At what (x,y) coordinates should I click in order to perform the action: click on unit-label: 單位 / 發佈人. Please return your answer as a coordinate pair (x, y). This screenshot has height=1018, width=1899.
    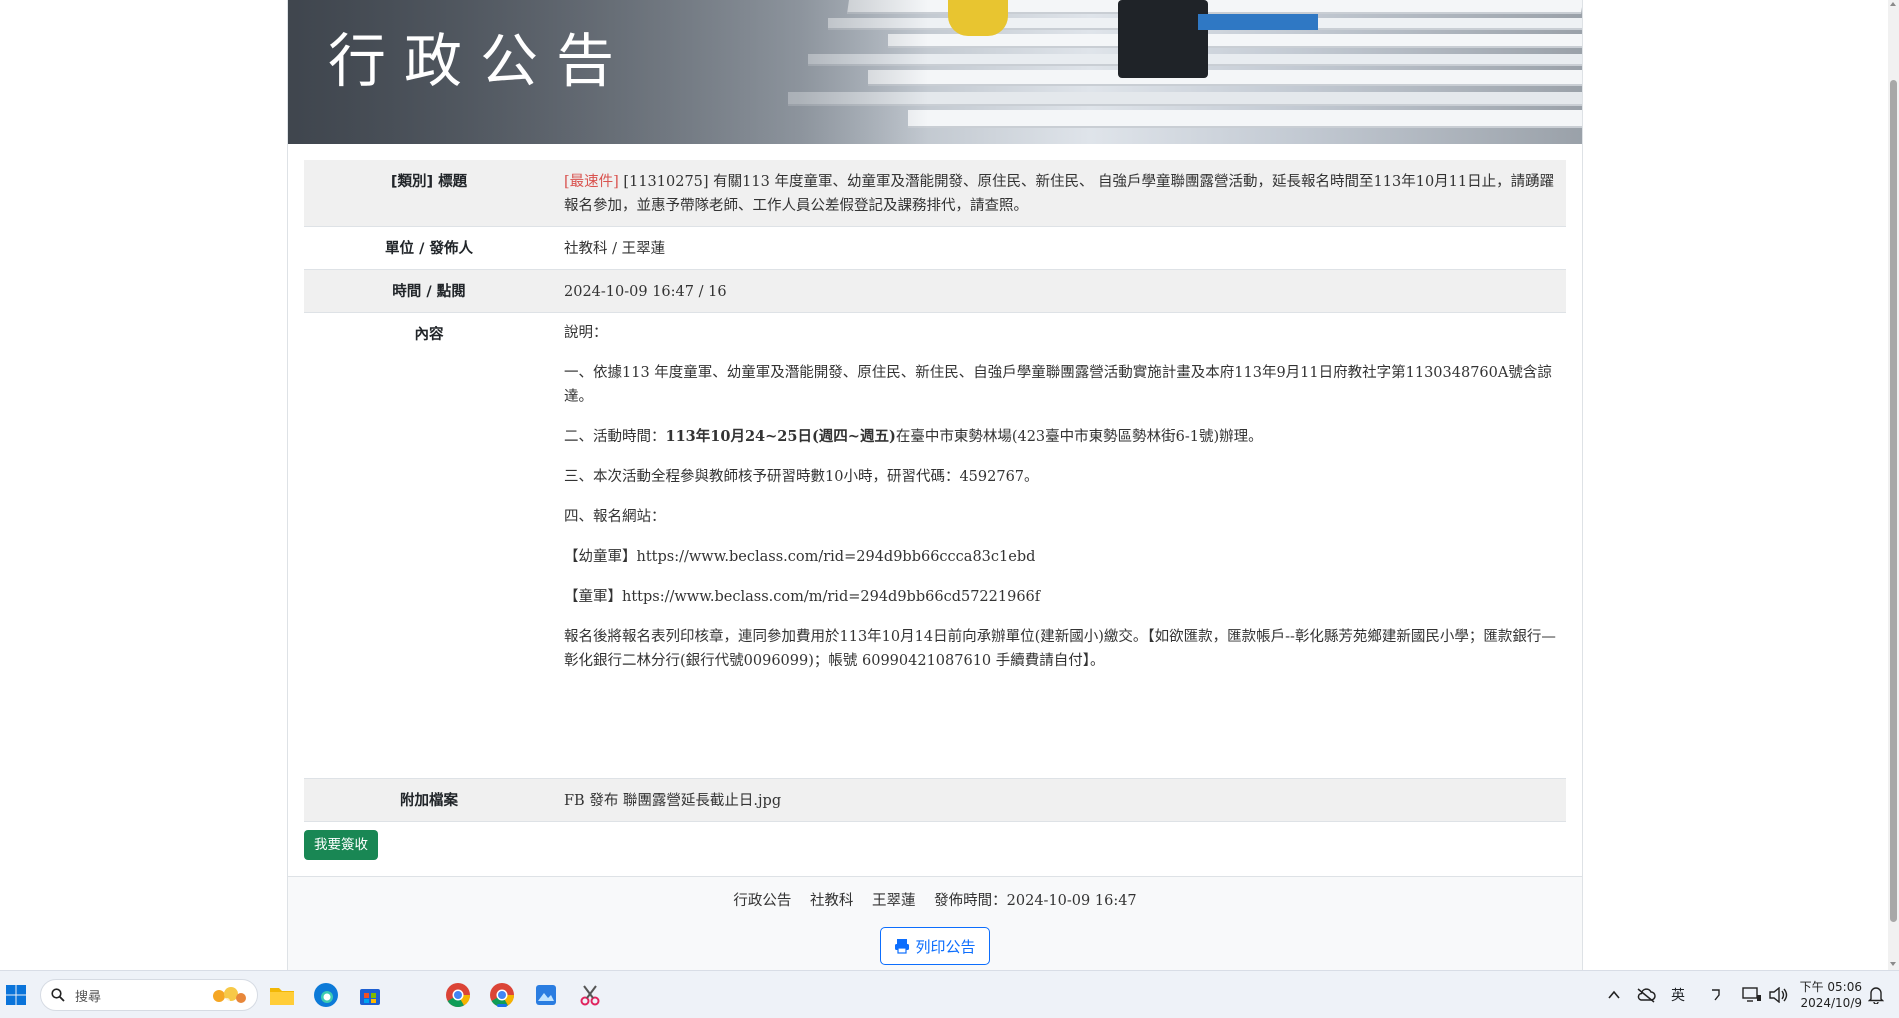
    Looking at the image, I should click on (429, 249).